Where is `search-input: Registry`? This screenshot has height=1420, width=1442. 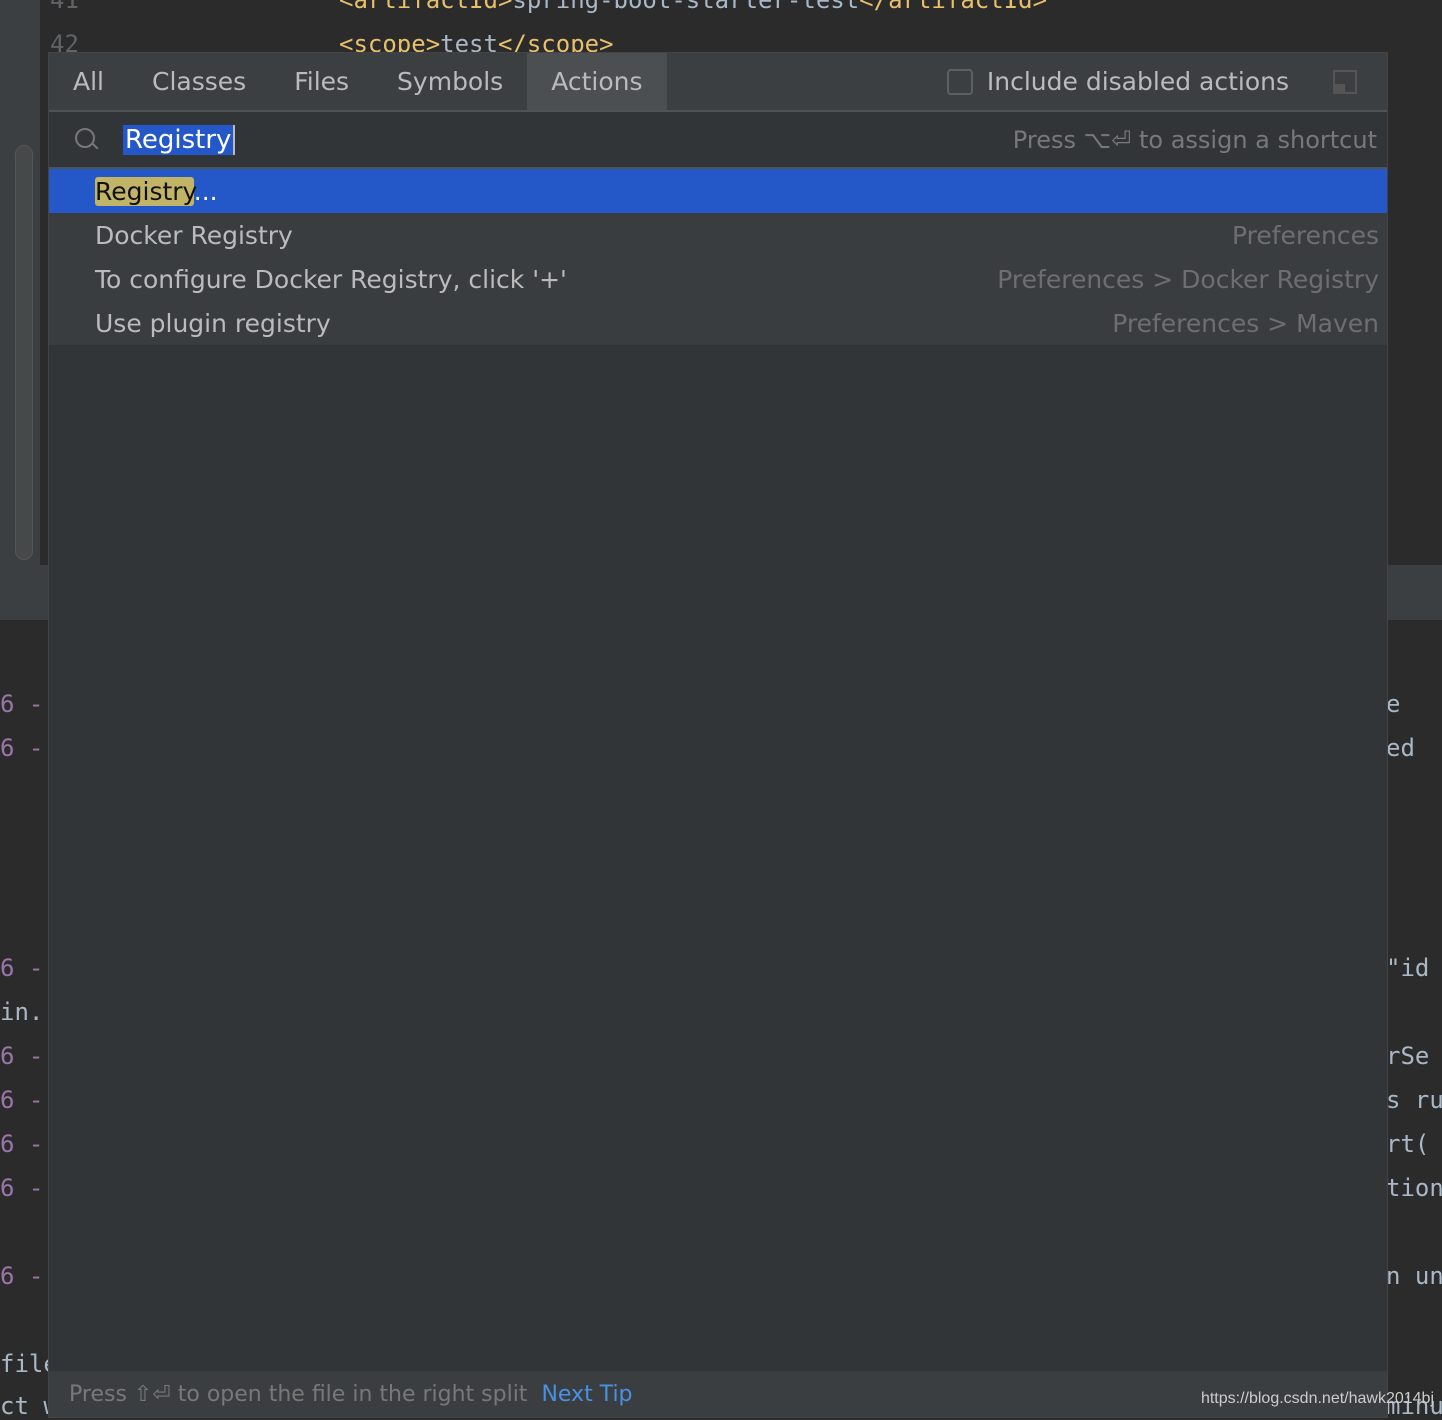 search-input: Registry is located at coordinates (179, 139).